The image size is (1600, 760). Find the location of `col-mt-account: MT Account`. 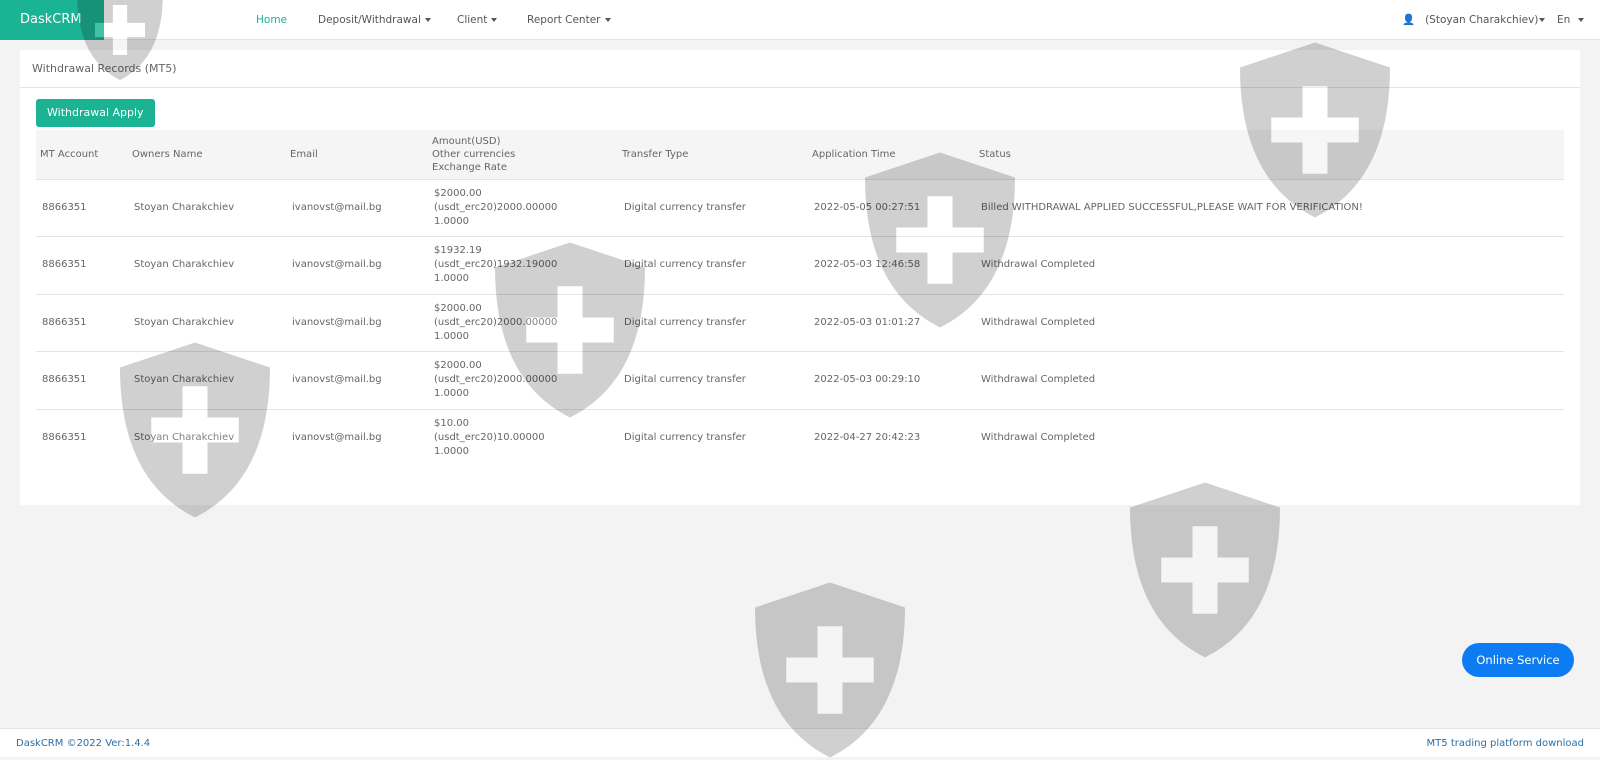

col-mt-account: MT Account is located at coordinates (82, 154).